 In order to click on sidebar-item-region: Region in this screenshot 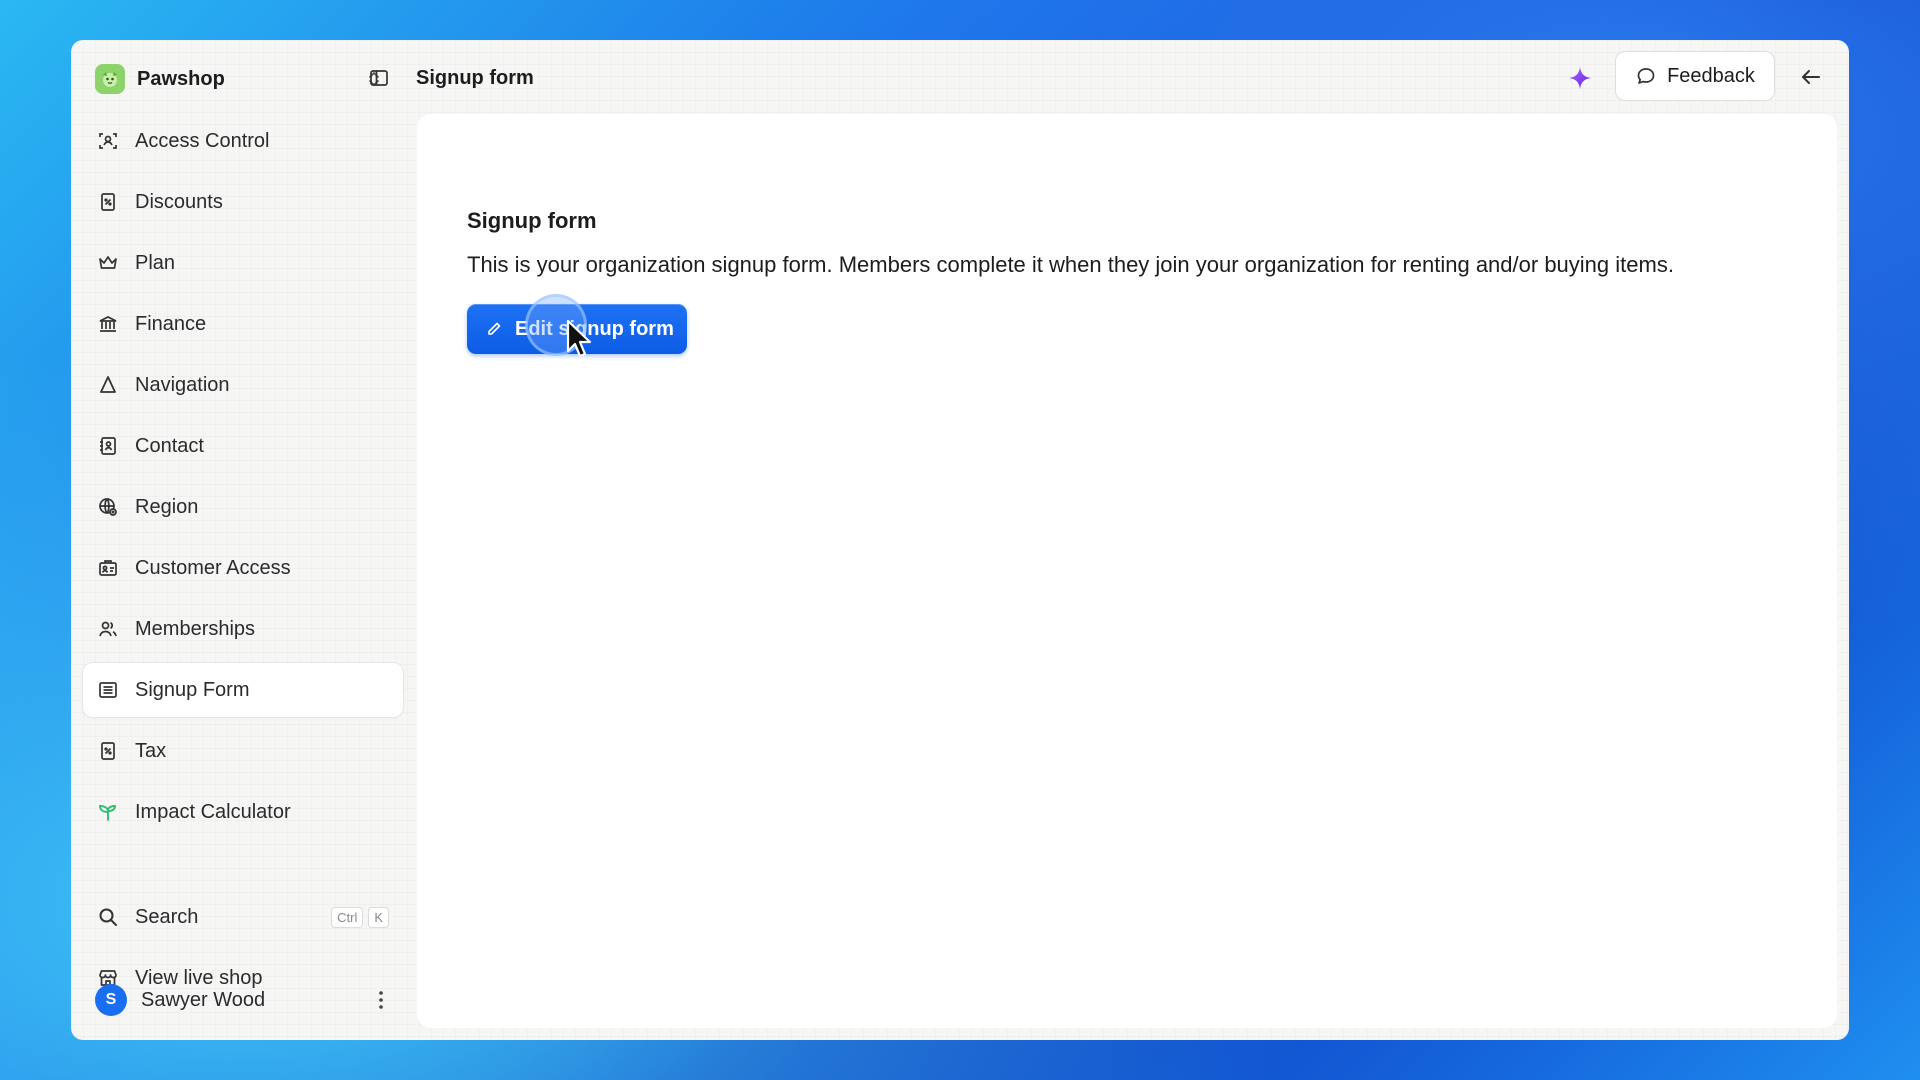, I will do `click(243, 507)`.